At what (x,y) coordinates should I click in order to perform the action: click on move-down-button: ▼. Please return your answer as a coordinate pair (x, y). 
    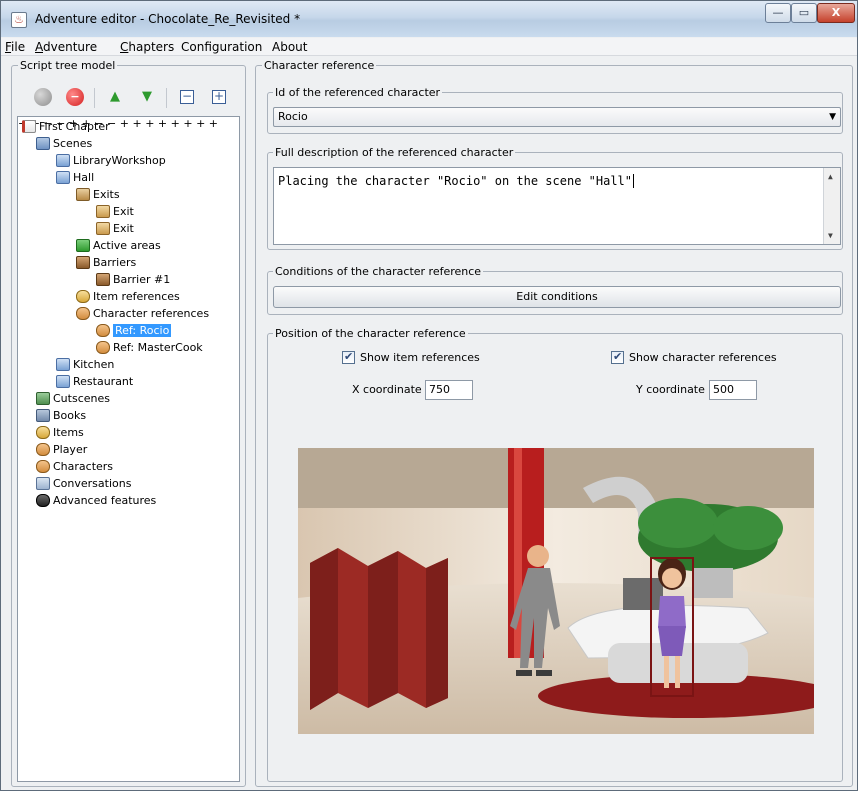
    Looking at the image, I should click on (147, 97).